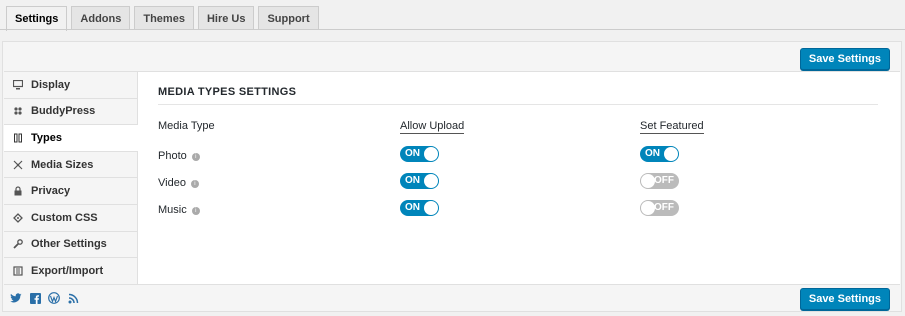  Describe the element at coordinates (44, 298) in the screenshot. I see `social-links` at that location.